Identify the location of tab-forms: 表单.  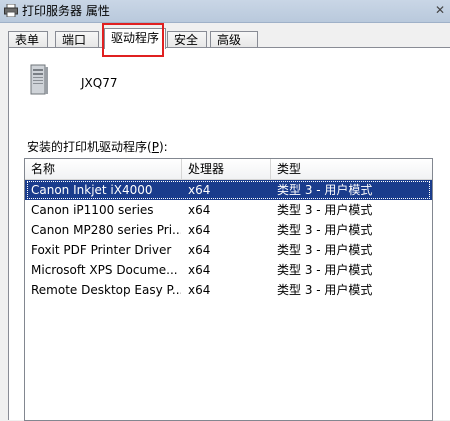
(28, 39).